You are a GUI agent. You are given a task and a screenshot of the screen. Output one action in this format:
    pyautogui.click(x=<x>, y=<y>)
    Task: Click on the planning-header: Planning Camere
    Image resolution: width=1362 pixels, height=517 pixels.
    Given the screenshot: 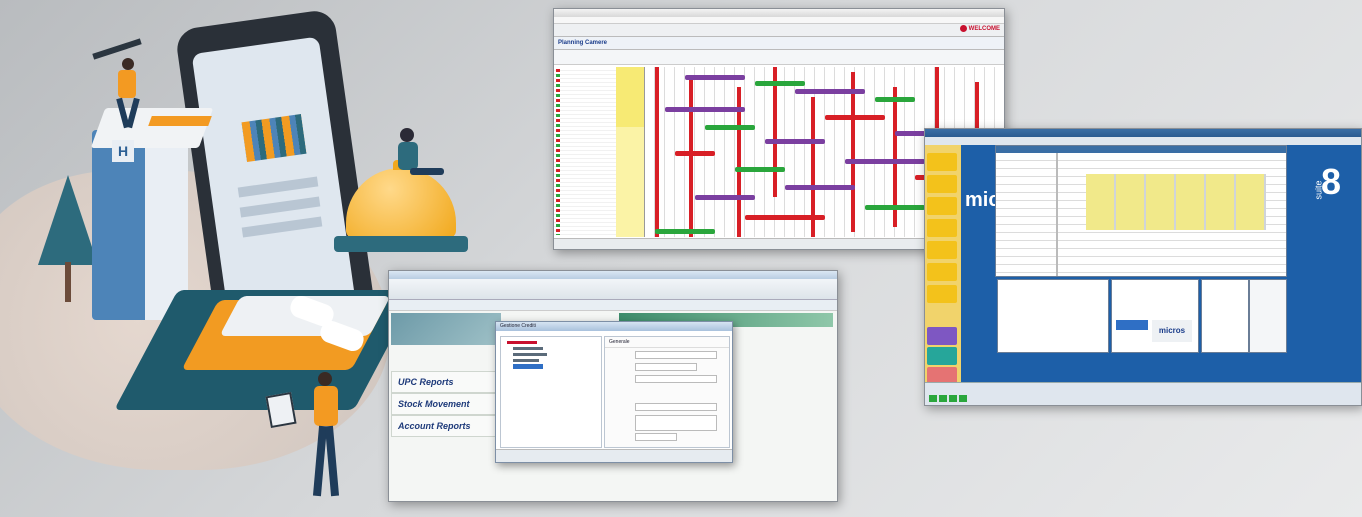 What is the action you would take?
    pyautogui.click(x=779, y=43)
    